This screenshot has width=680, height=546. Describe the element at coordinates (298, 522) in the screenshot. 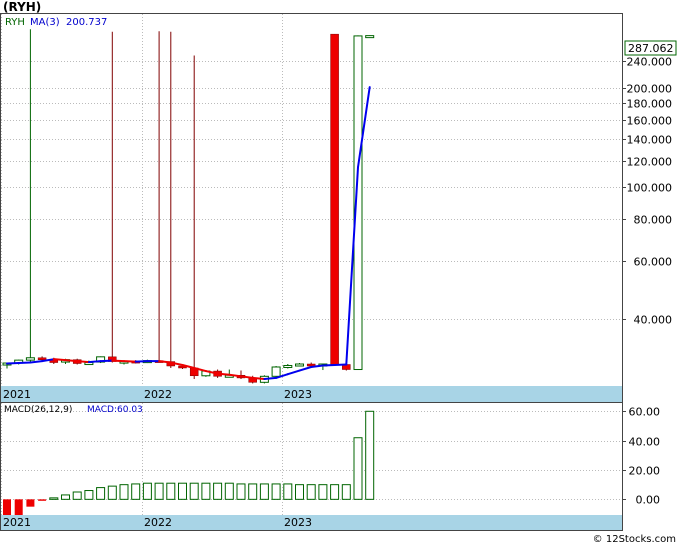

I see `macd-x-label: 2023` at that location.